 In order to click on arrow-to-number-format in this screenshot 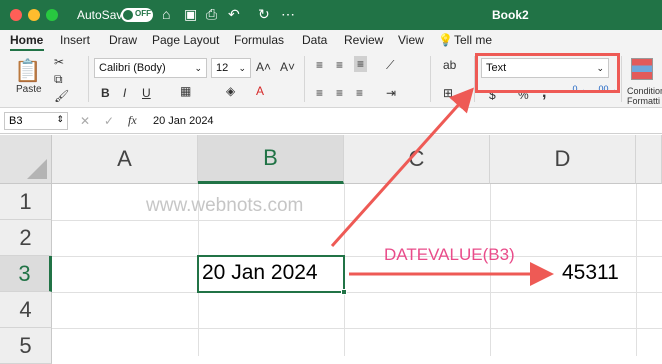, I will do `click(402, 167)`.